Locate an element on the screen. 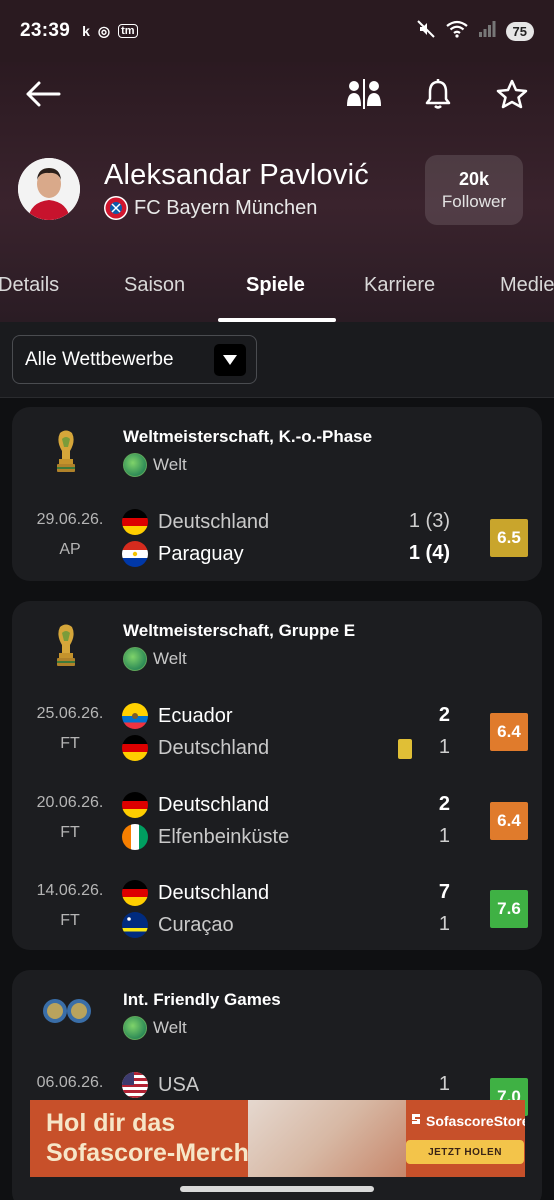  compare-button is located at coordinates (364, 96).